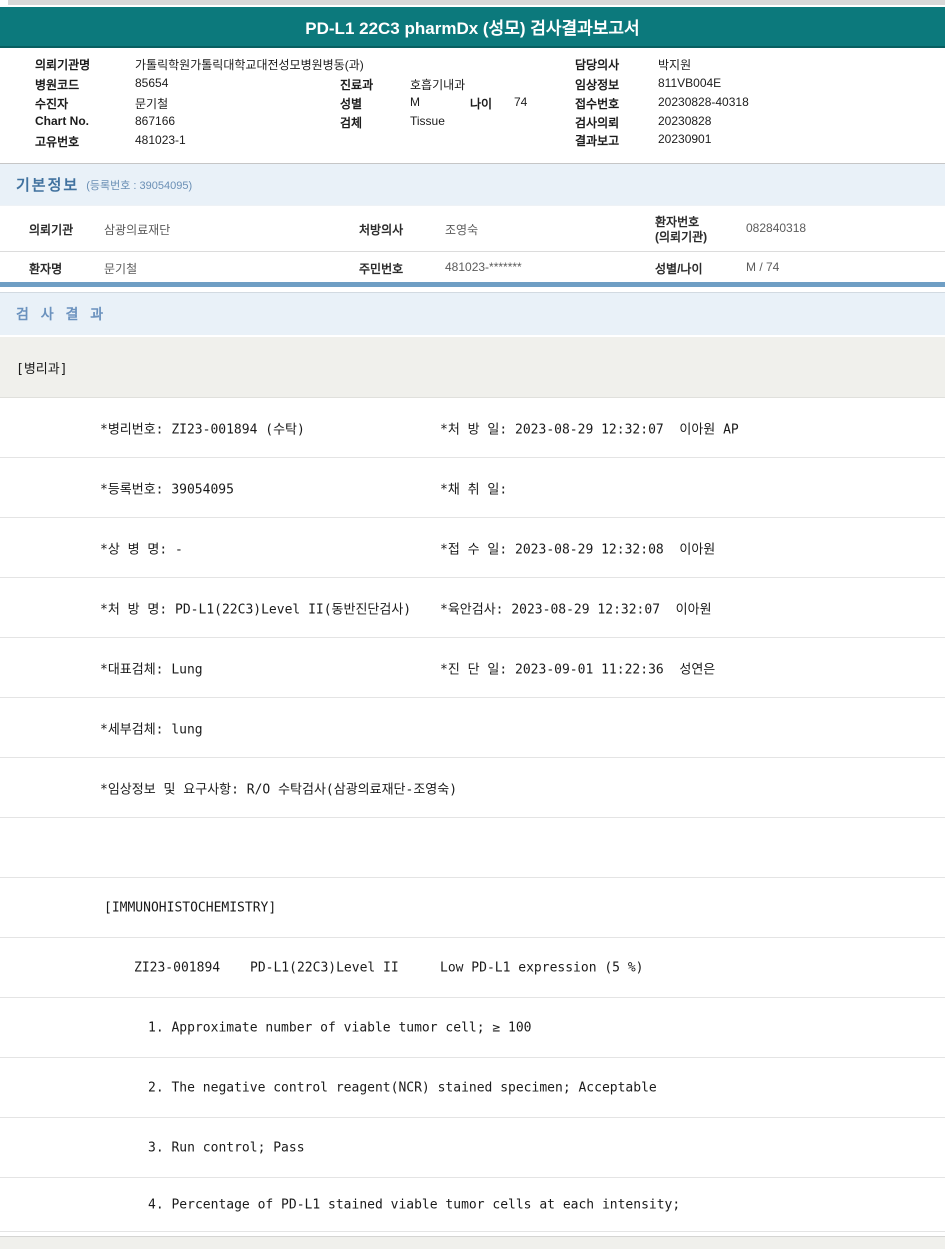 This screenshot has width=945, height=1249. What do you see at coordinates (597, 104) in the screenshot?
I see `field-receipt-no-label: 접수번호` at bounding box center [597, 104].